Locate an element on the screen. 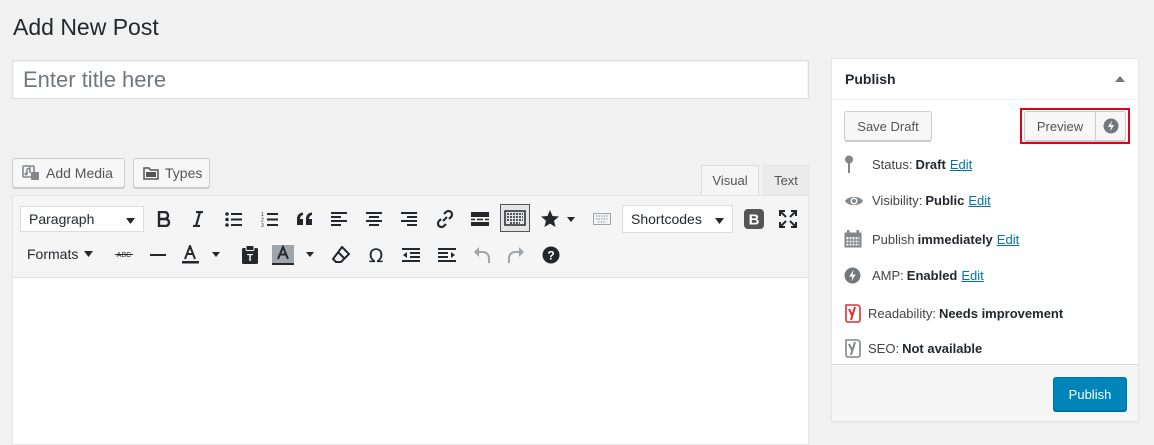 This screenshot has width=1154, height=445. status-value: Draft is located at coordinates (930, 164).